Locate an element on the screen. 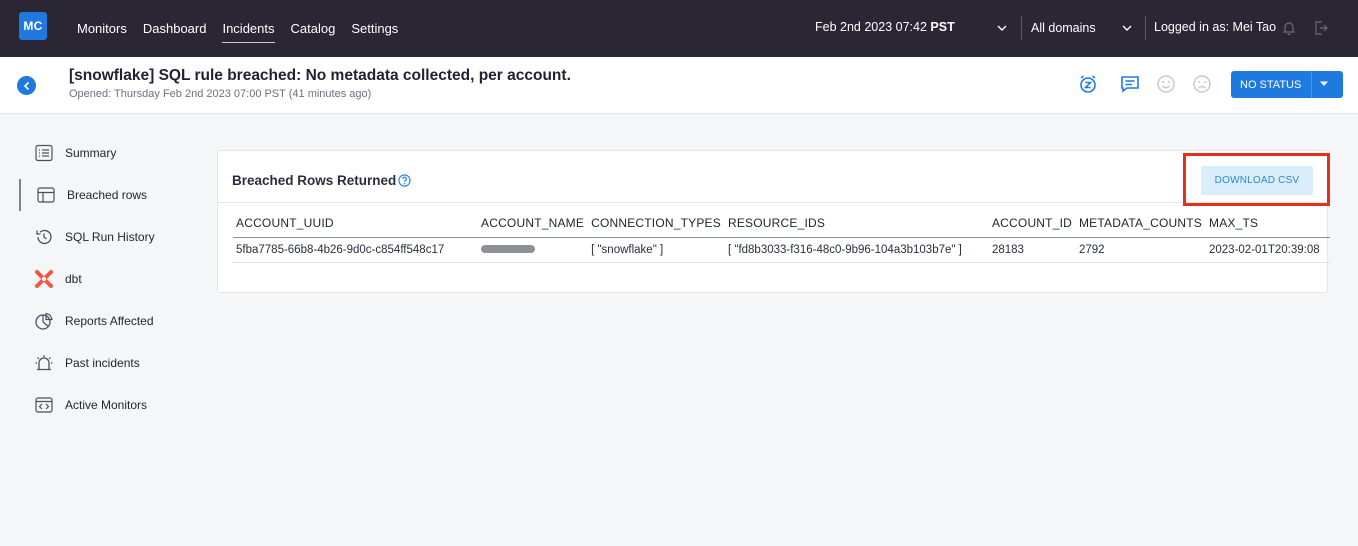 This screenshot has width=1358, height=546. snooze-icon is located at coordinates (1088, 84).